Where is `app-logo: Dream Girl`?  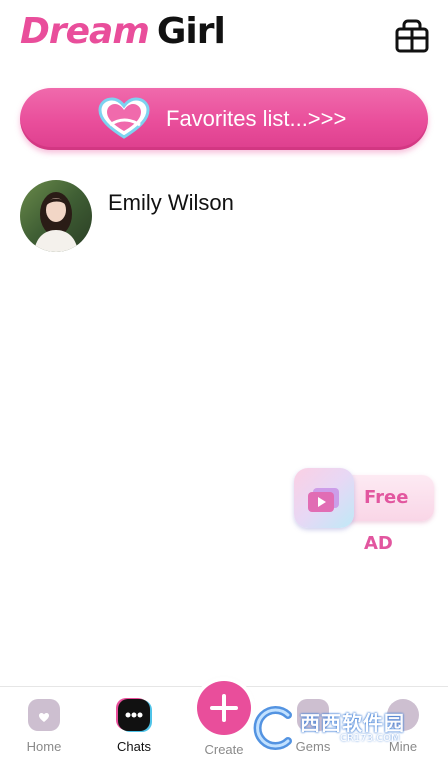 app-logo: Dream Girl is located at coordinates (123, 32).